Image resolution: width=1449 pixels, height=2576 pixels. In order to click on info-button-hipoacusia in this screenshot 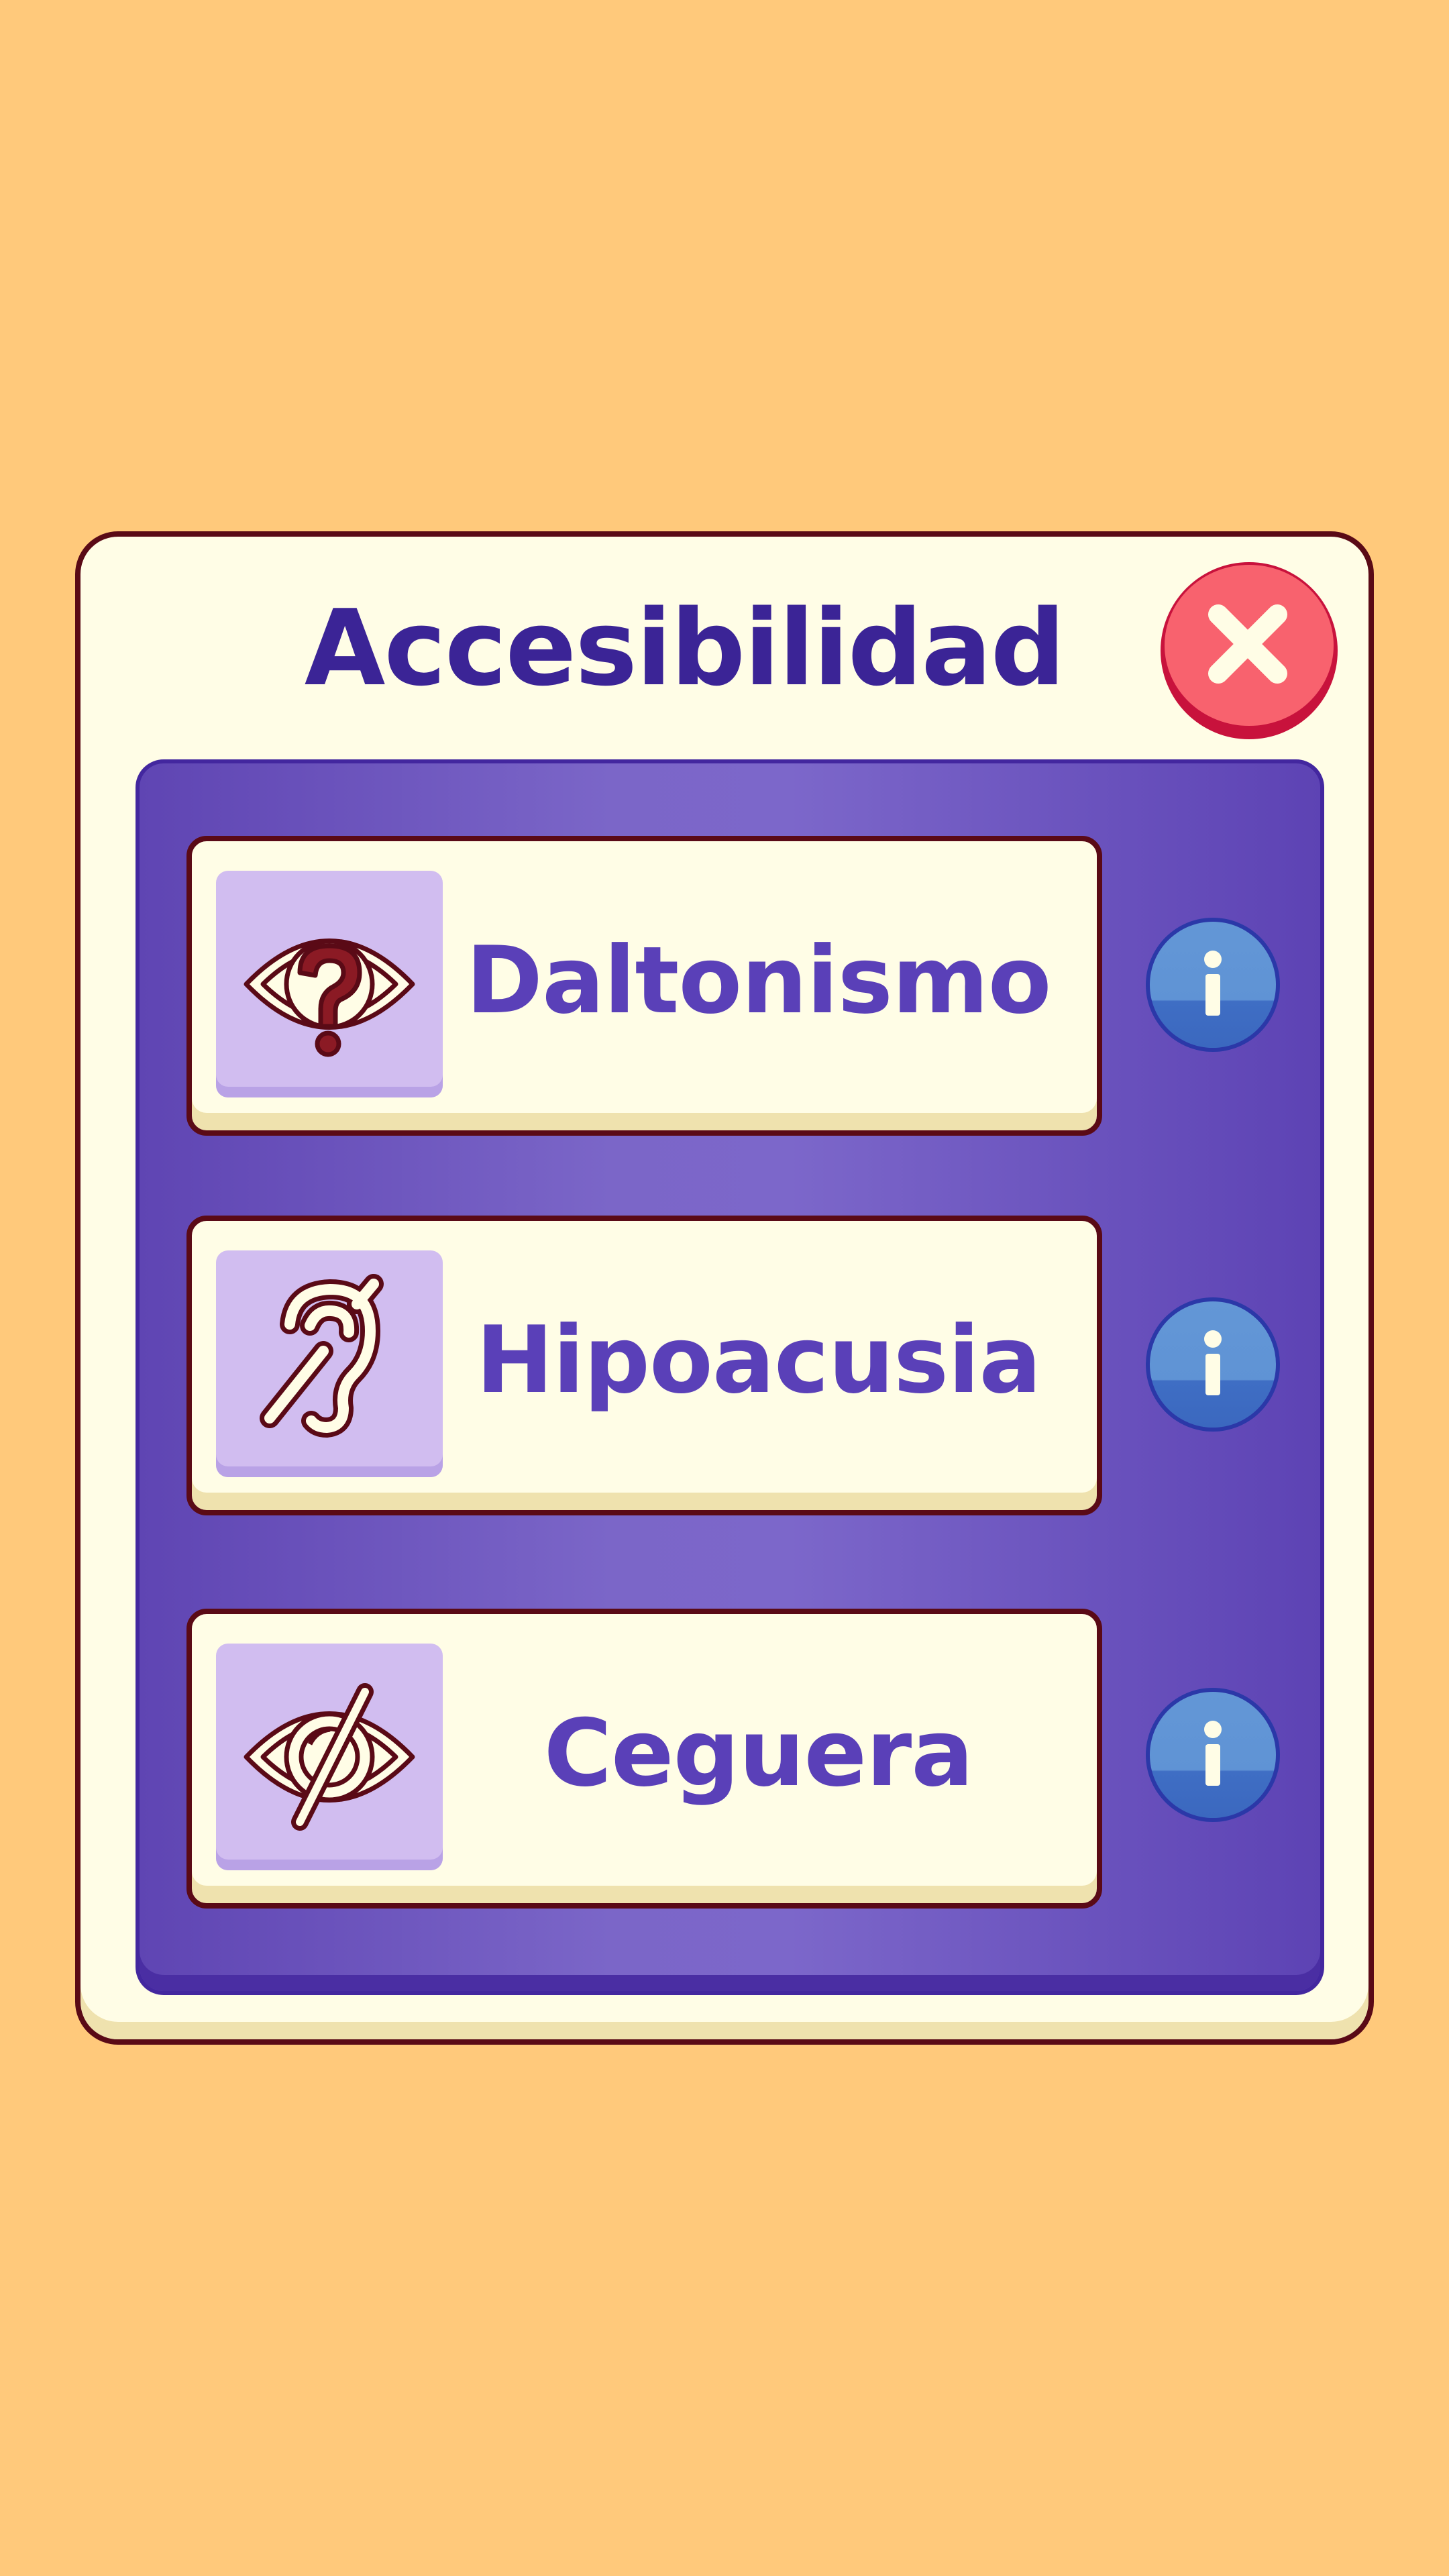, I will do `click(1213, 1364)`.